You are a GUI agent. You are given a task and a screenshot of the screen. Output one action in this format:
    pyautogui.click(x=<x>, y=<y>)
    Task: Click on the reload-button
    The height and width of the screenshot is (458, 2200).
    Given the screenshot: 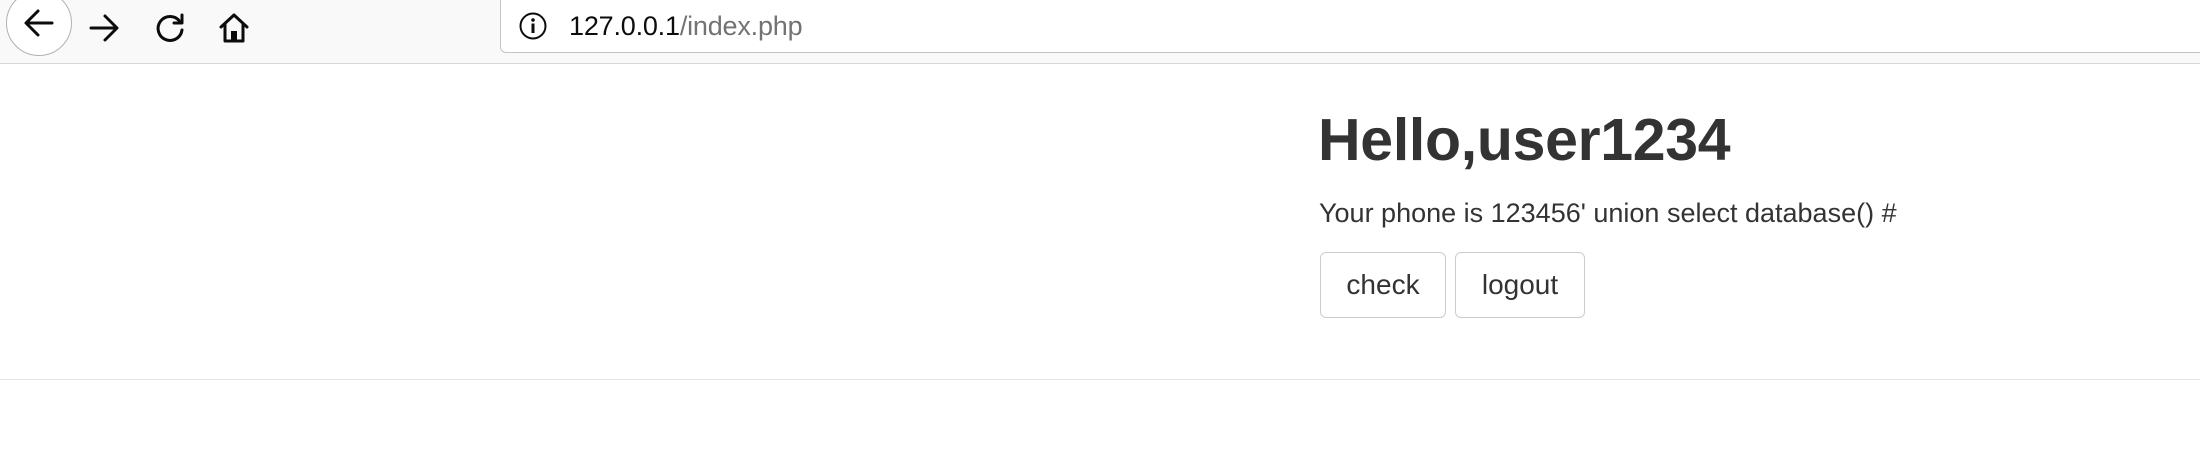 What is the action you would take?
    pyautogui.click(x=170, y=28)
    